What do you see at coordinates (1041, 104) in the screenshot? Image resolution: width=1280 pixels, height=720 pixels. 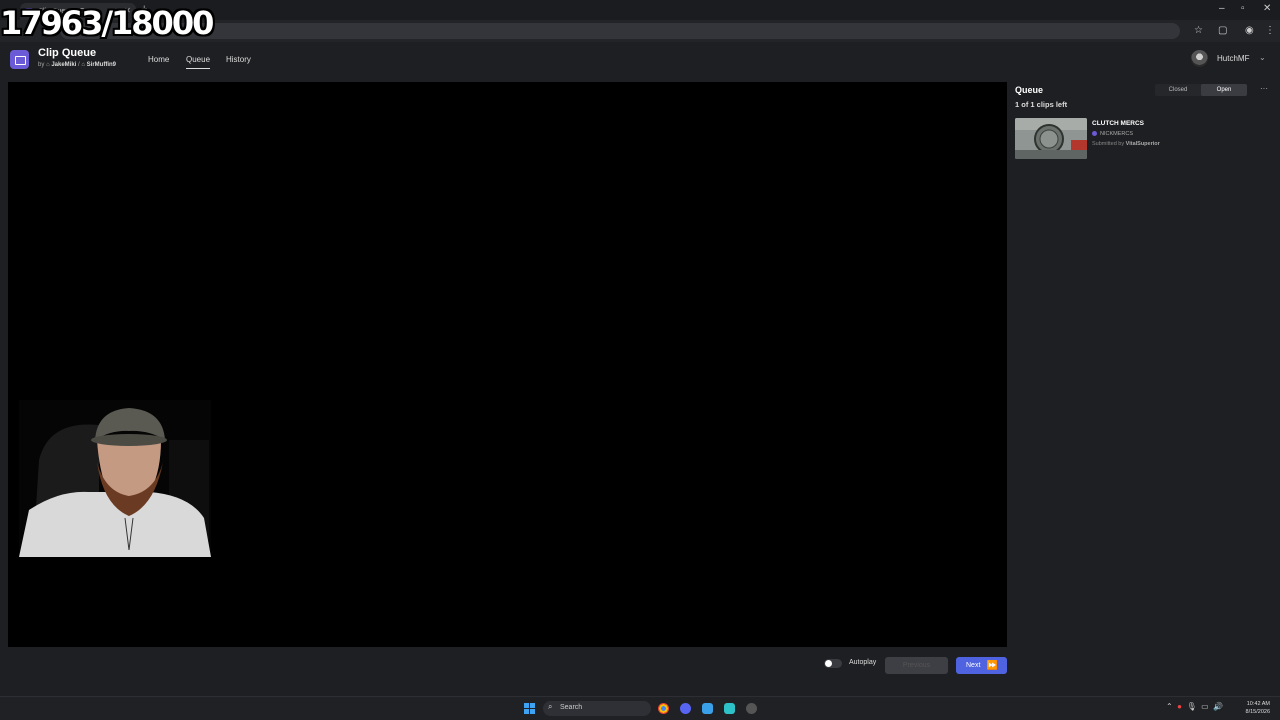 I see `queue-count: 1 of 1 clips left` at bounding box center [1041, 104].